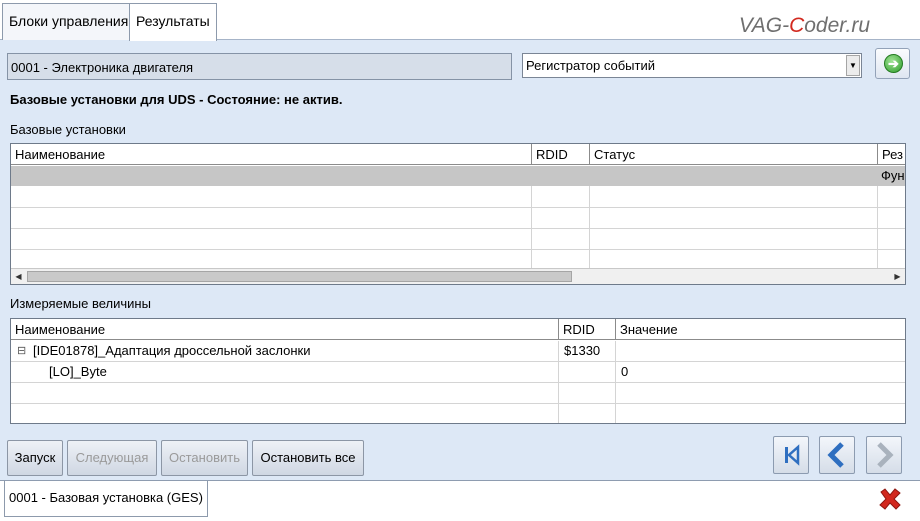 The height and width of the screenshot is (521, 920). I want to click on close-icon, so click(890, 499).